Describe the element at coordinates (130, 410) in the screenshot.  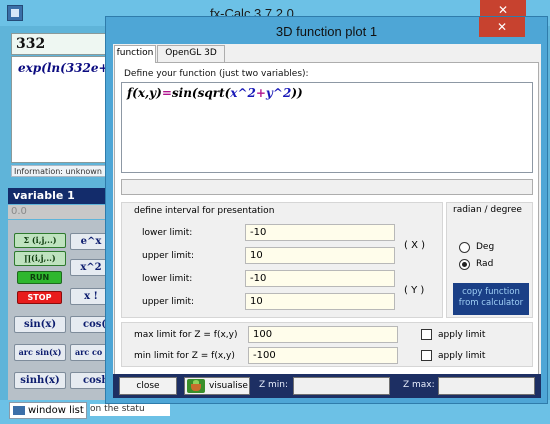
I see `status-text: on the statu` at that location.